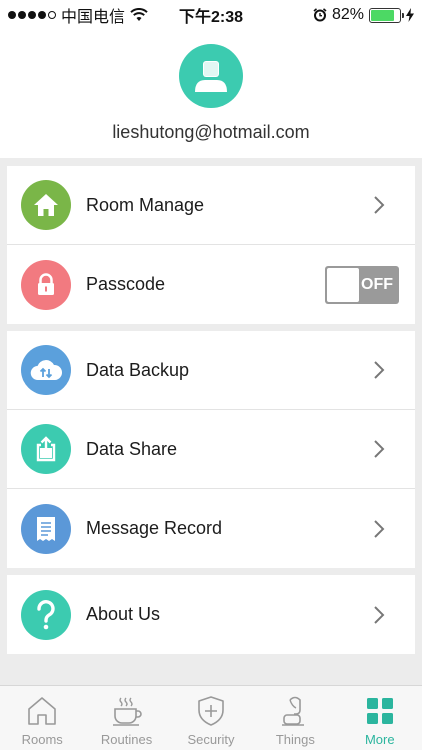  I want to click on tab-security: Security, so click(211, 716).